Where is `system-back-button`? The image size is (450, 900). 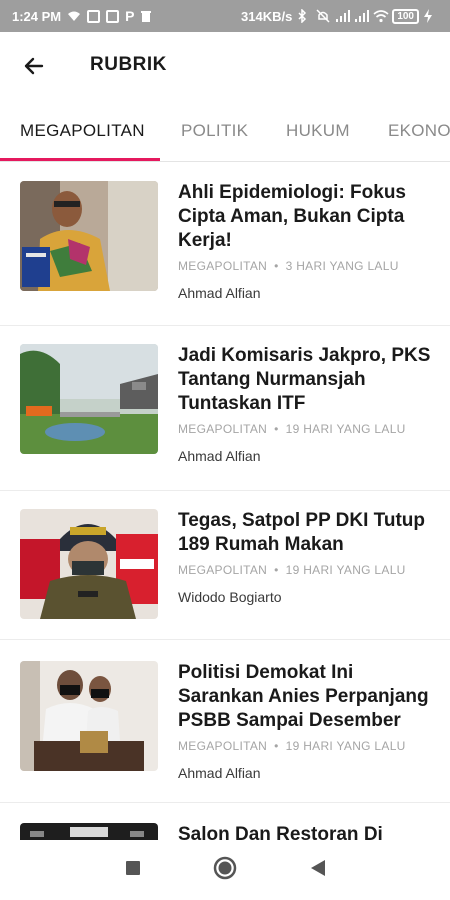 system-back-button is located at coordinates (318, 870).